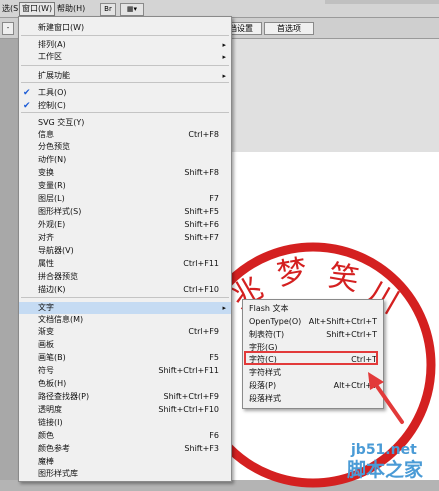  What do you see at coordinates (52, 289) in the screenshot?
I see `menu-item-label: 描边(K)` at bounding box center [52, 289].